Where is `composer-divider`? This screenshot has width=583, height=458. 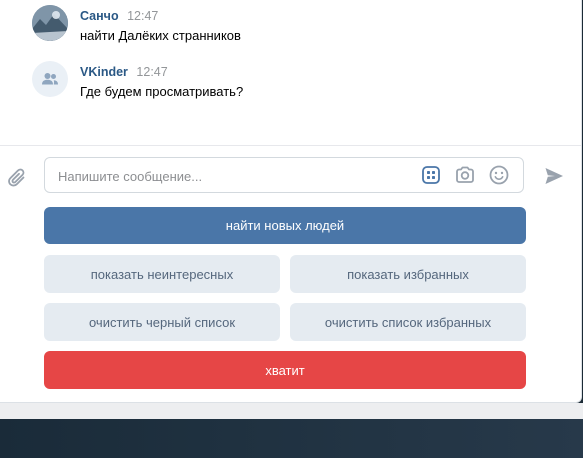
composer-divider is located at coordinates (290, 145).